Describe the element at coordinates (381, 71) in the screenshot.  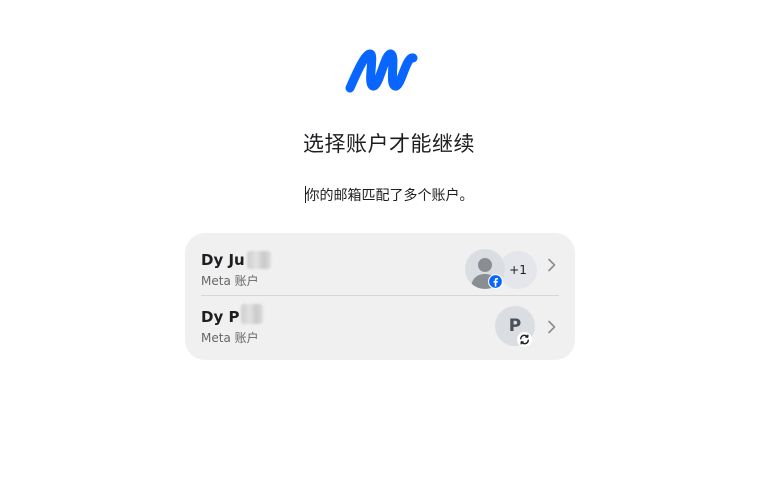
I see `meta-m-logo` at that location.